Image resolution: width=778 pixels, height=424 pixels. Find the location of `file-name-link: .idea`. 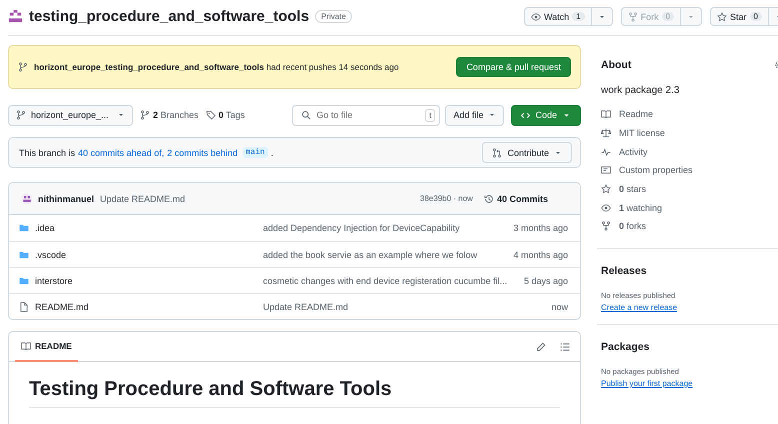

file-name-link: .idea is located at coordinates (146, 228).